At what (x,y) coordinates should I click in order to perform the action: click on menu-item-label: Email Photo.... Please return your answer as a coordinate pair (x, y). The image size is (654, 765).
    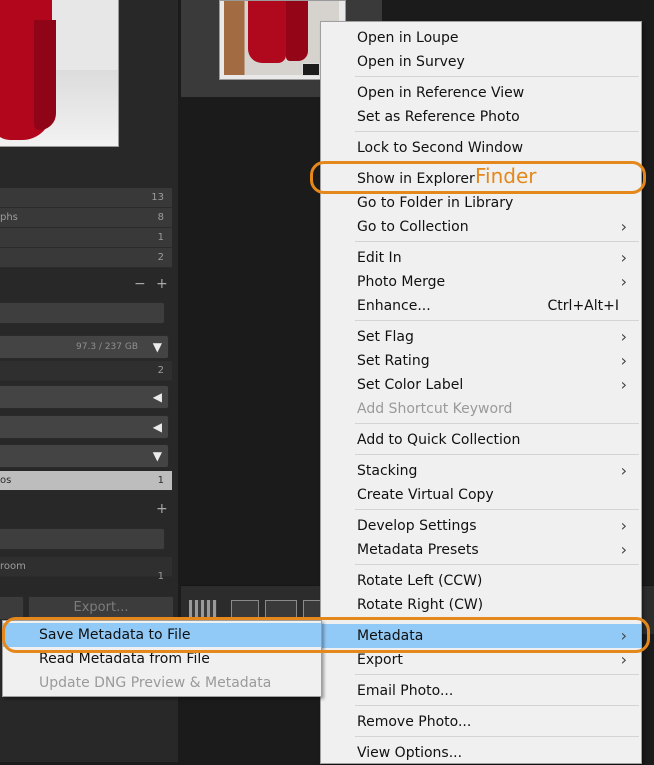
    Looking at the image, I should click on (405, 691).